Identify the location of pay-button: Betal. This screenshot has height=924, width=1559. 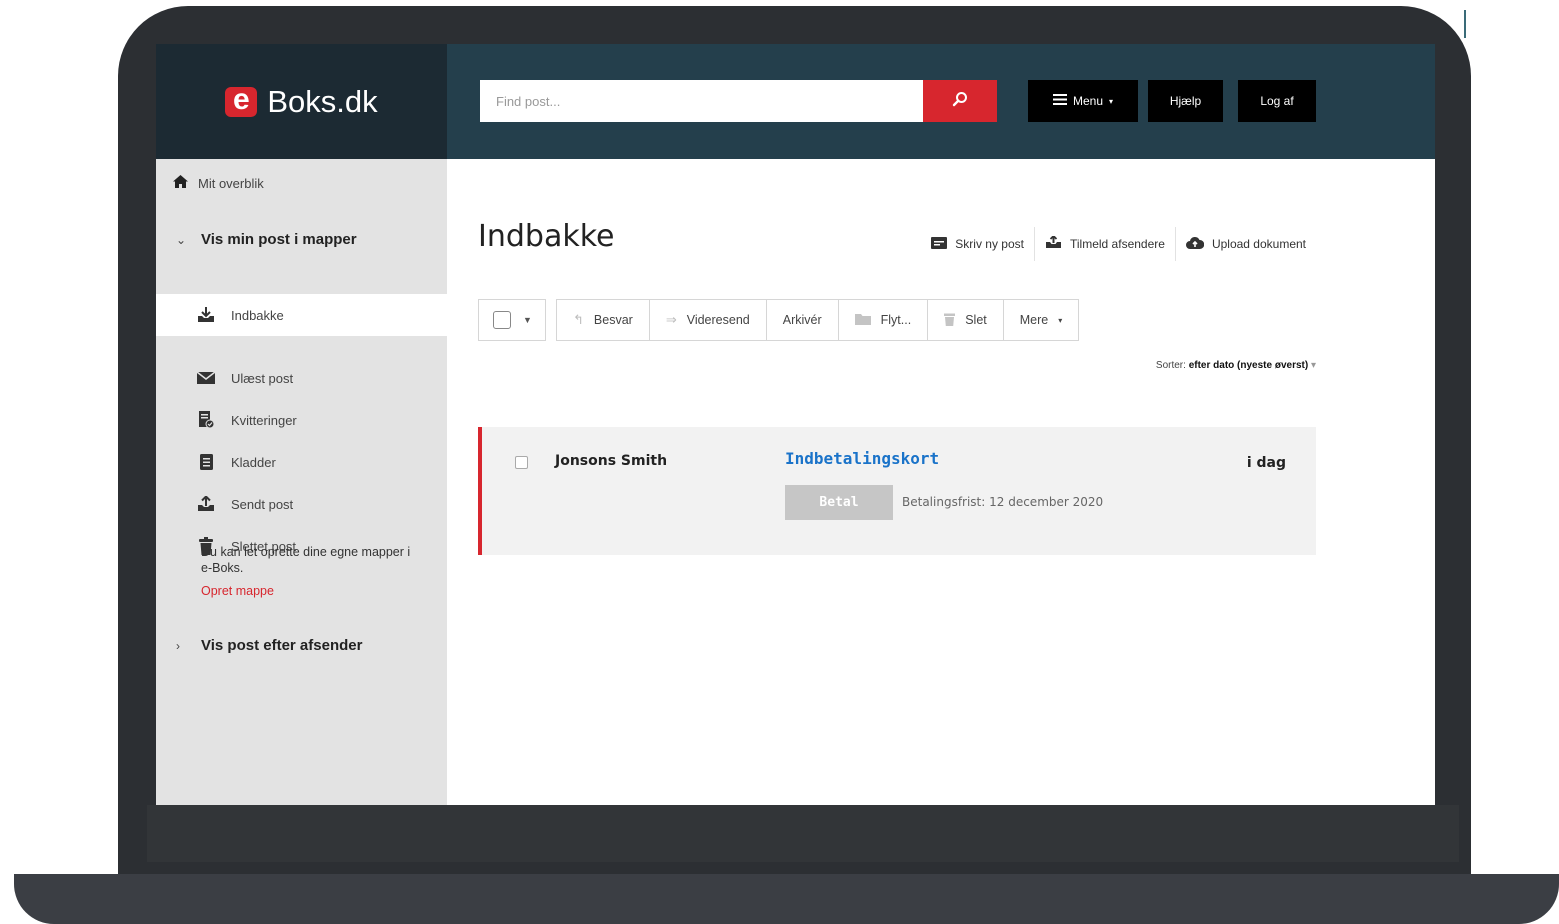
(839, 502).